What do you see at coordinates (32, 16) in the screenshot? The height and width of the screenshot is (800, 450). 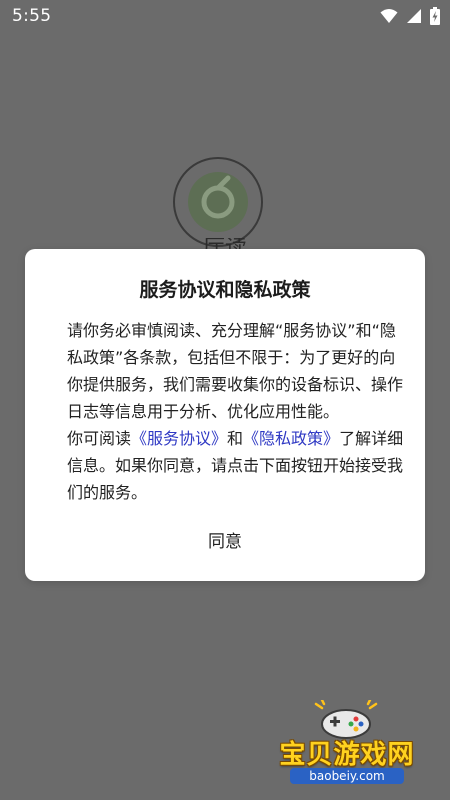 I see `status-time: 5:55` at bounding box center [32, 16].